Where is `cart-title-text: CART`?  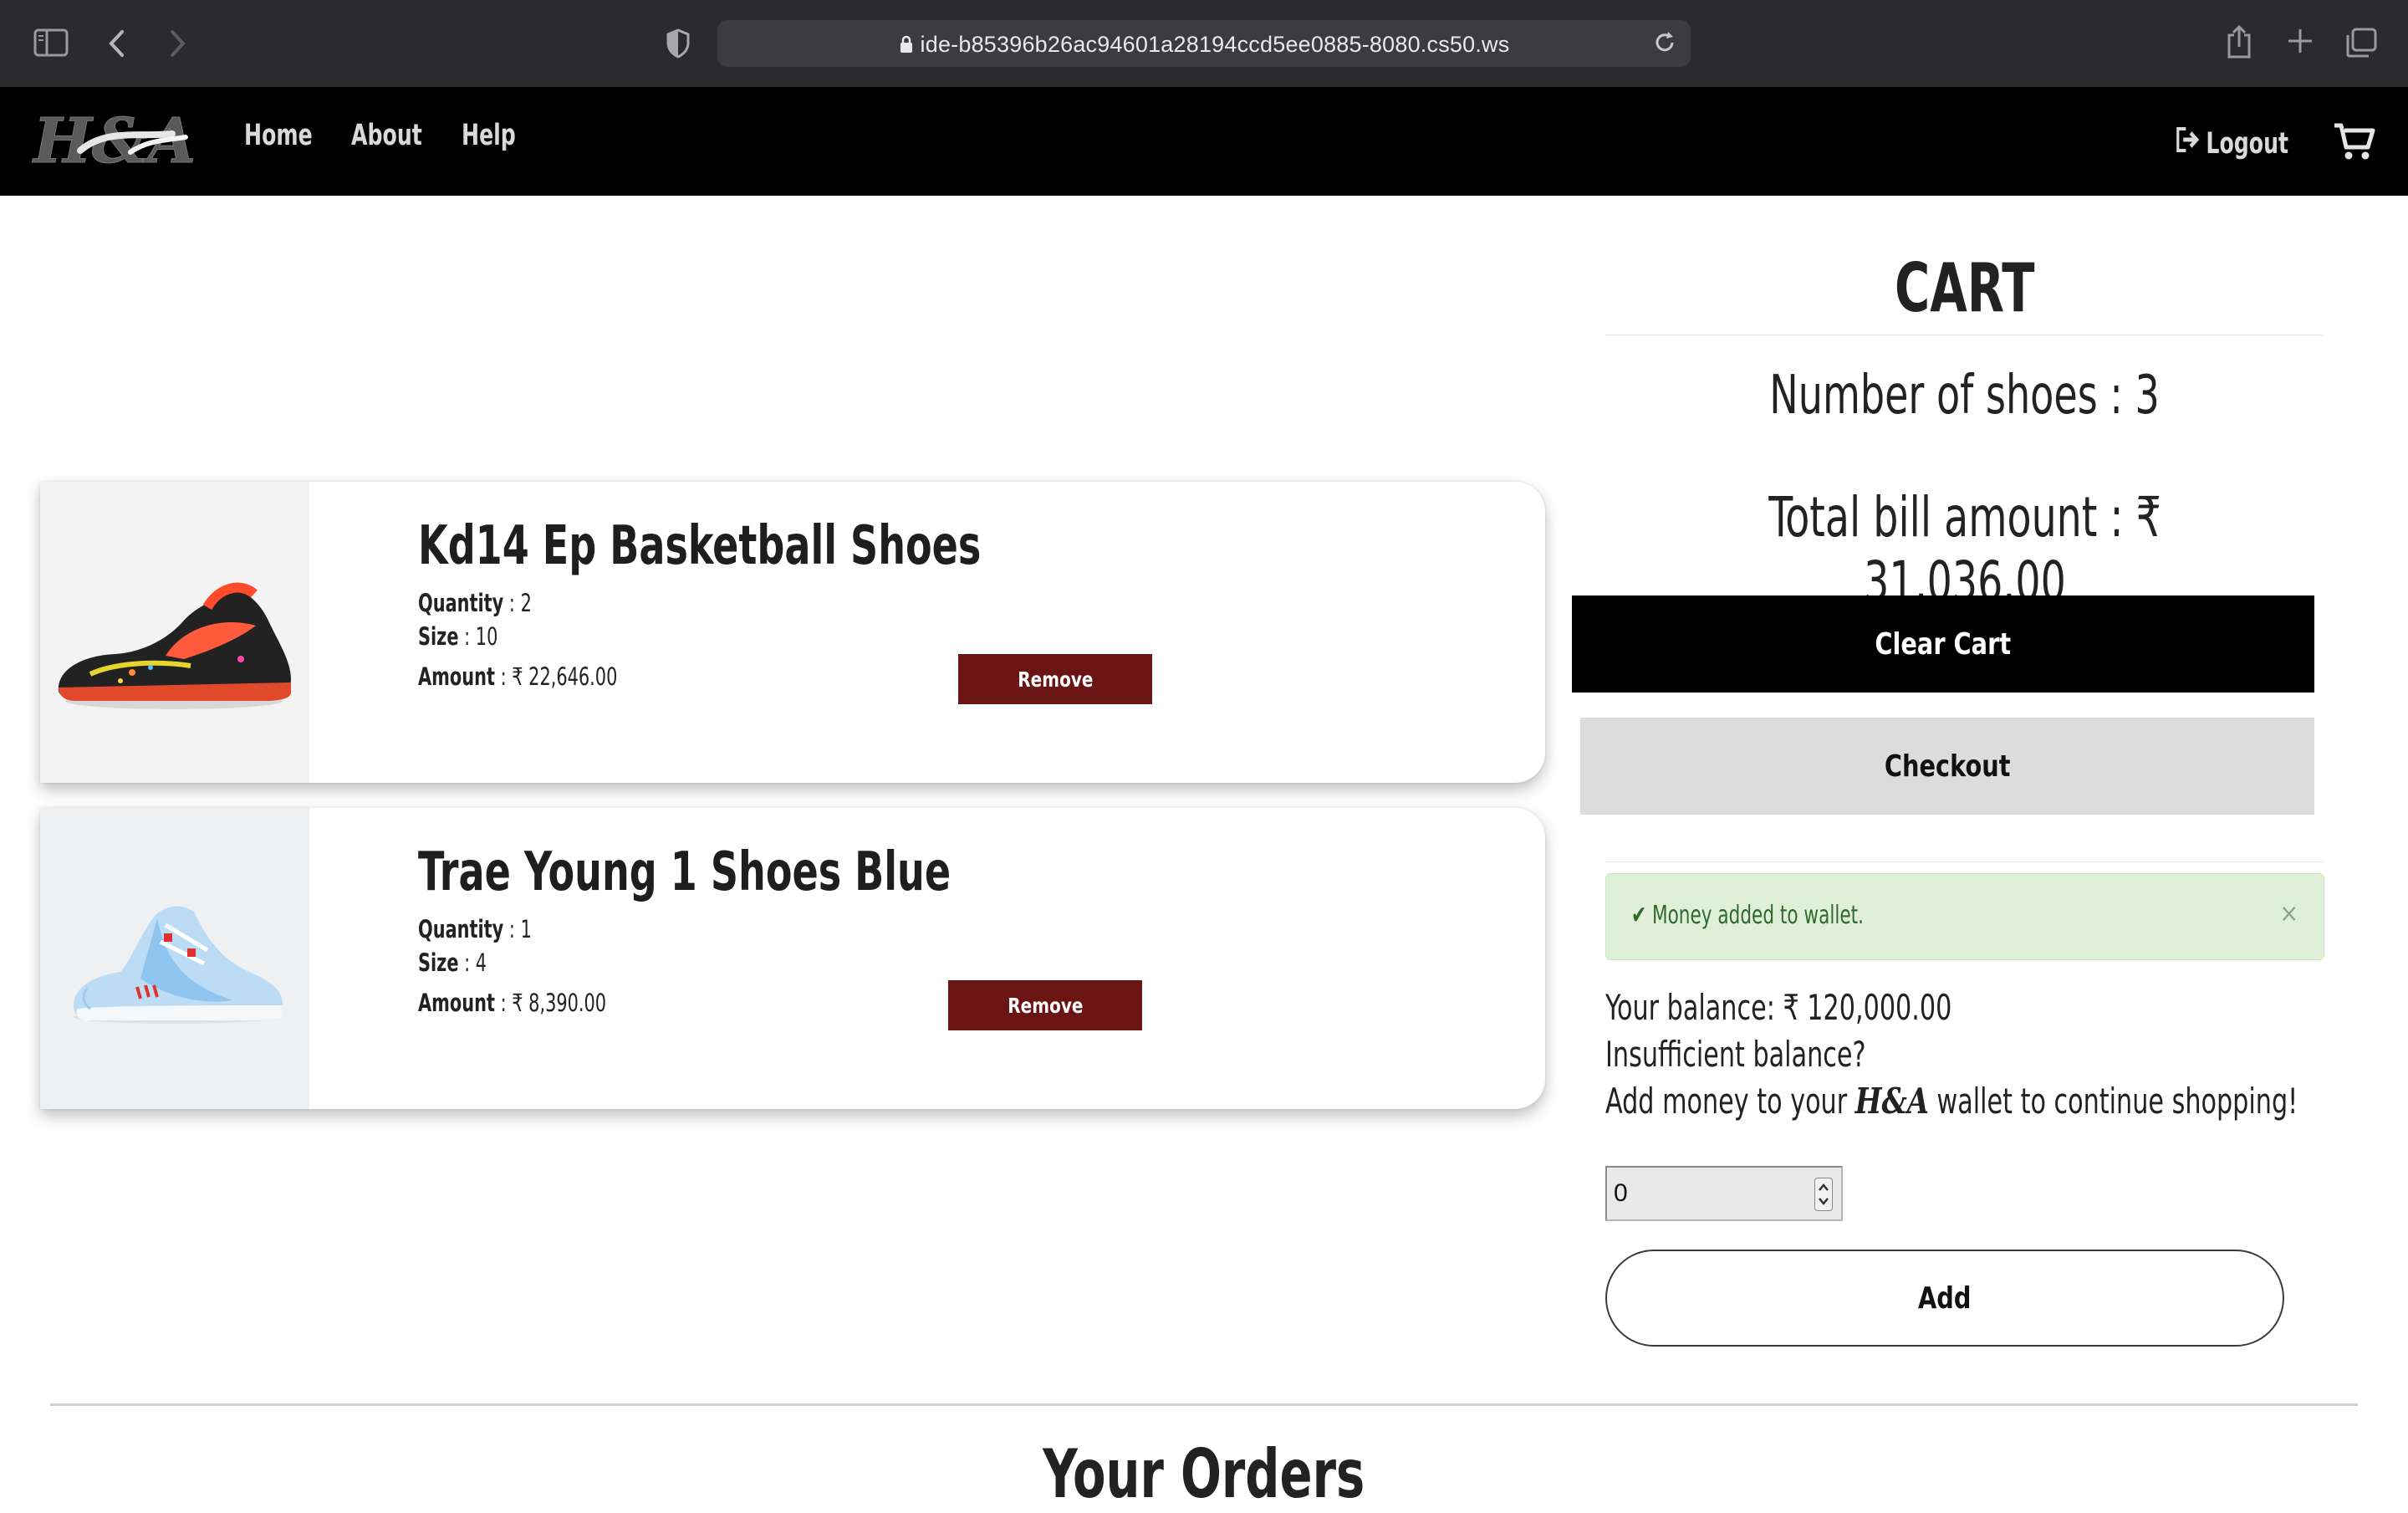
cart-title-text: CART is located at coordinates (1965, 288).